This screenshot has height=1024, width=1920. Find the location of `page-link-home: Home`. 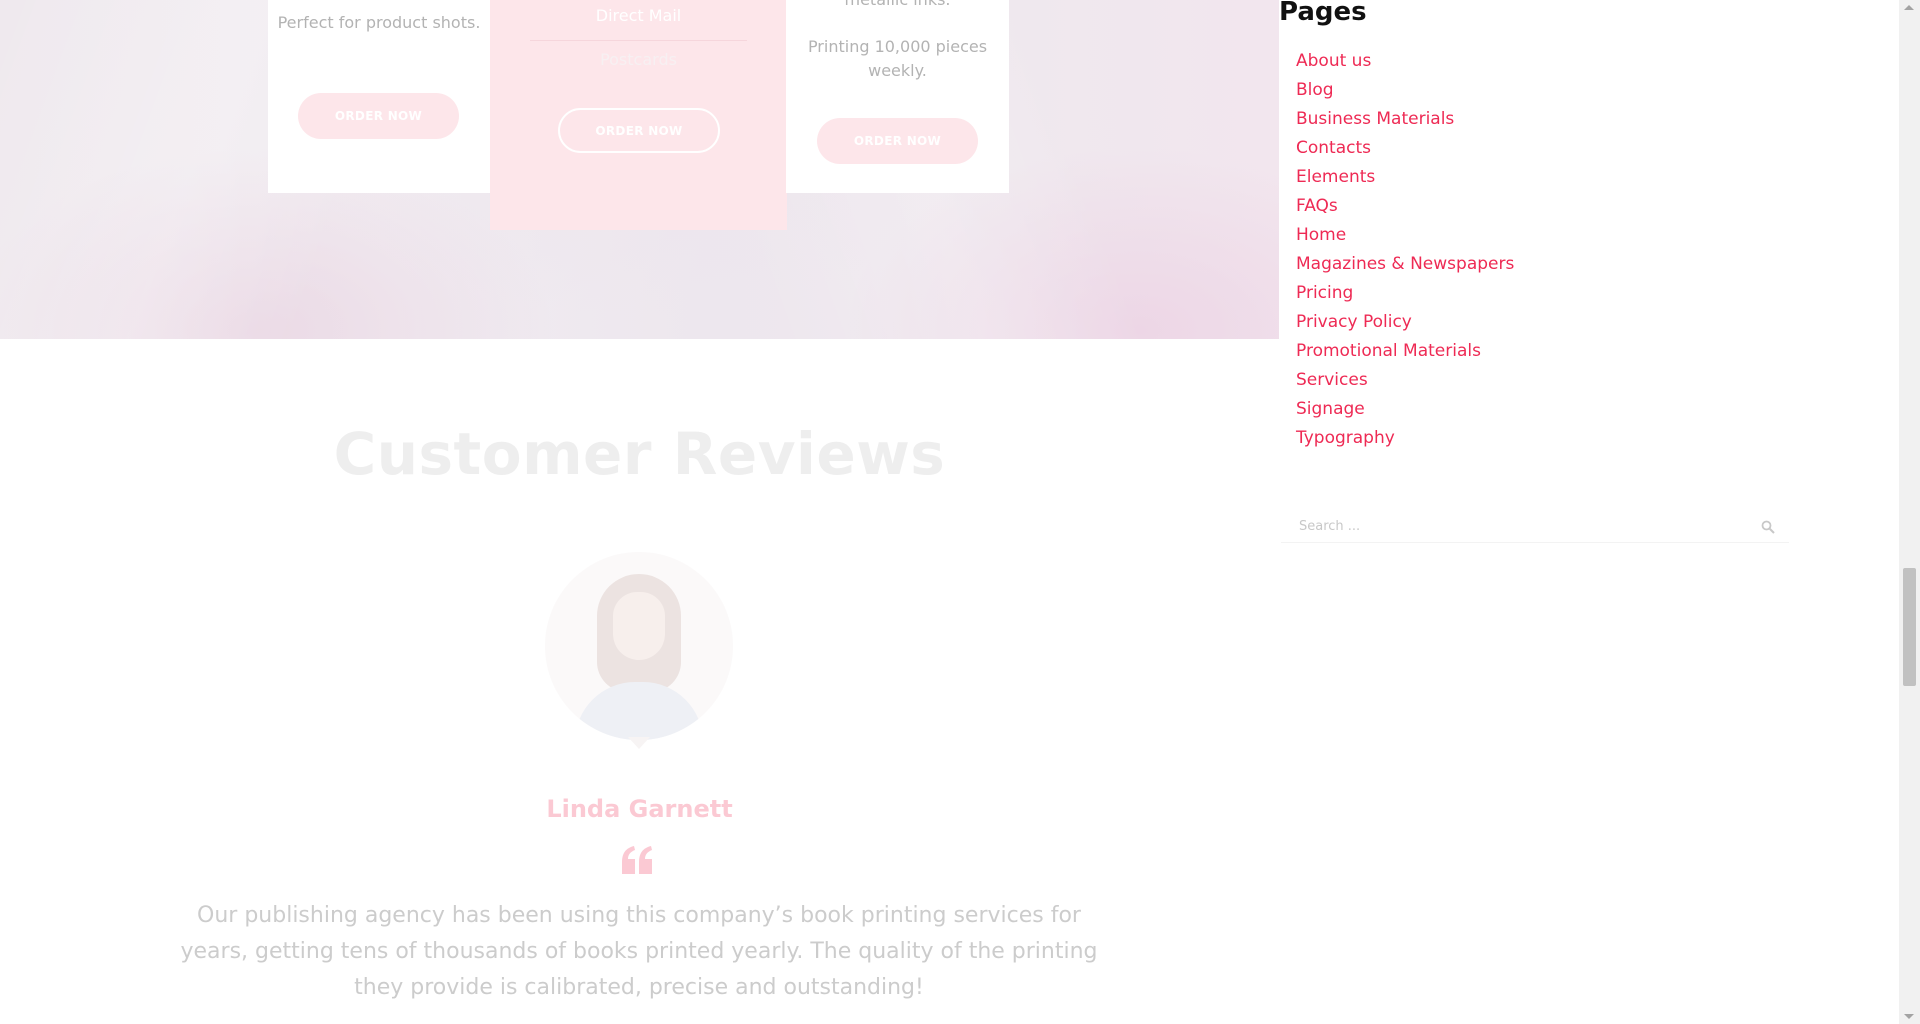

page-link-home: Home is located at coordinates (1405, 236).